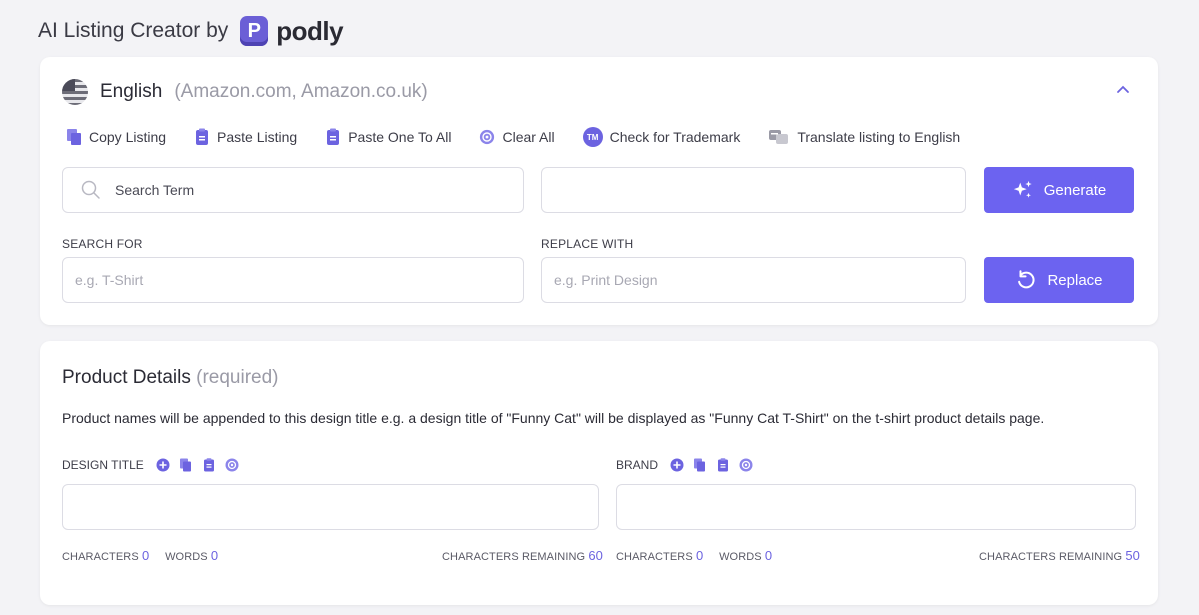  I want to click on search-for-label: SEARCH FOR, so click(102, 244).